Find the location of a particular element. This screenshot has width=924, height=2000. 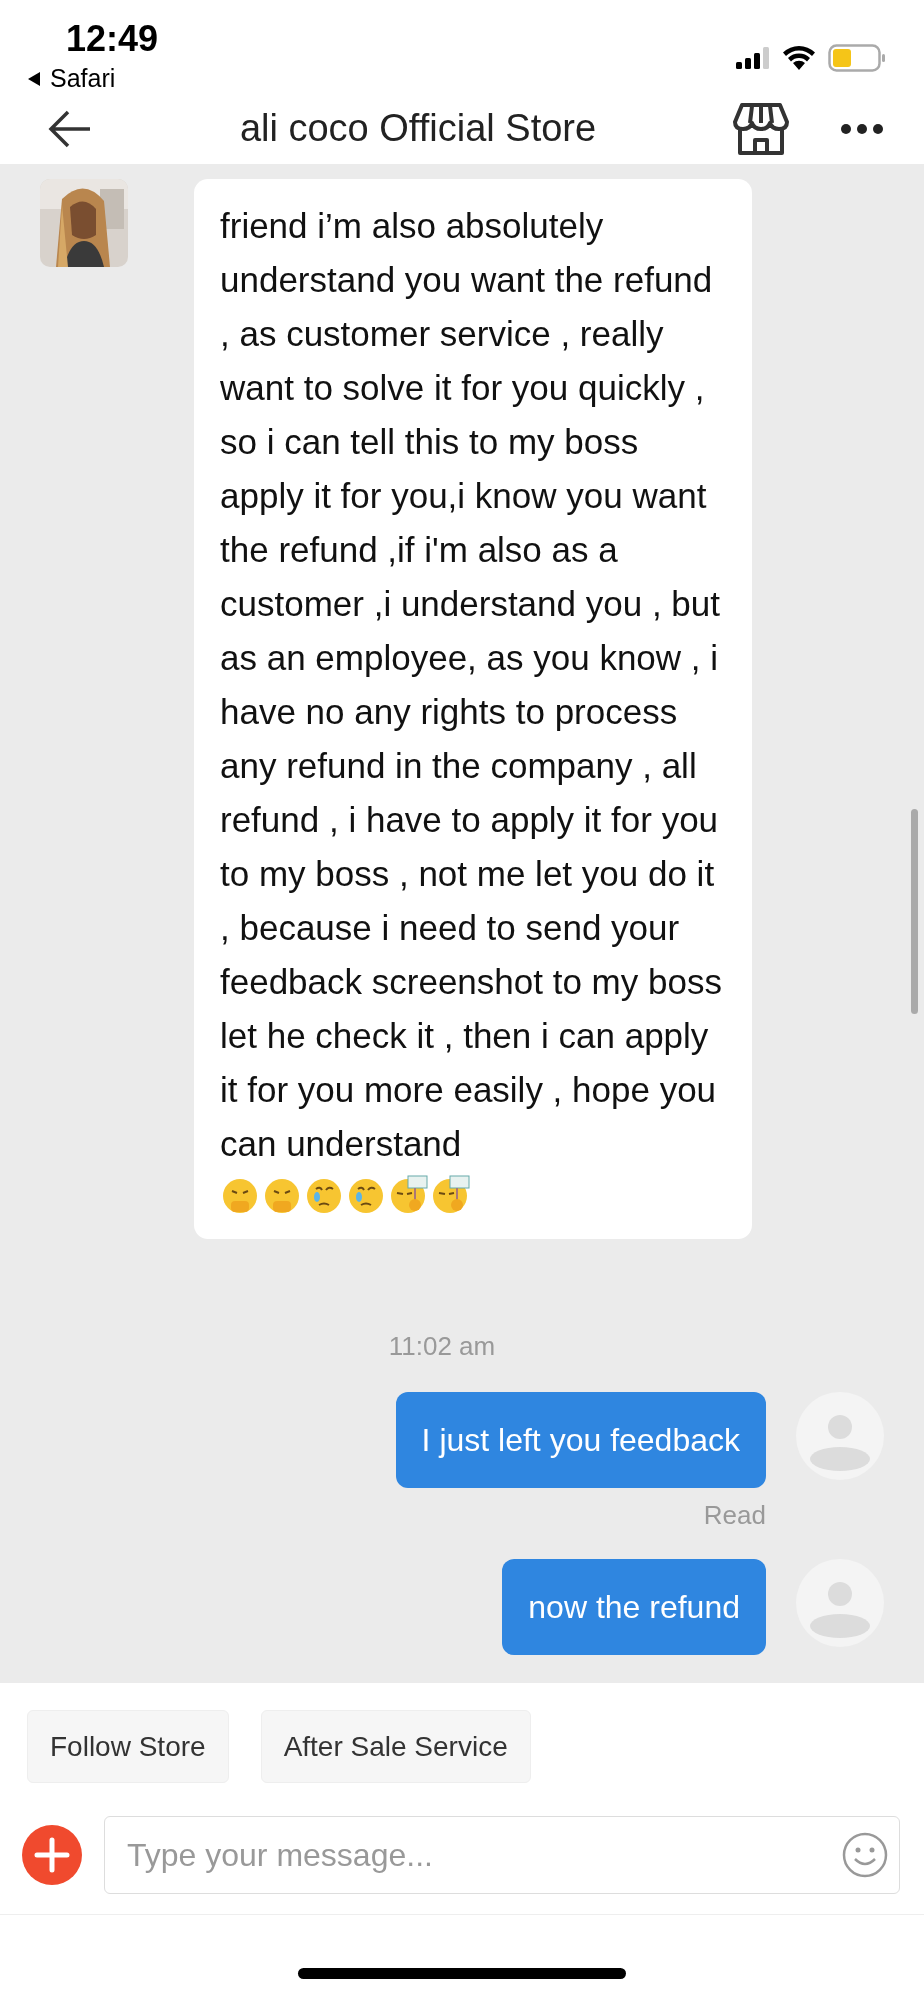

message-time: 11:02 am is located at coordinates (442, 1346).